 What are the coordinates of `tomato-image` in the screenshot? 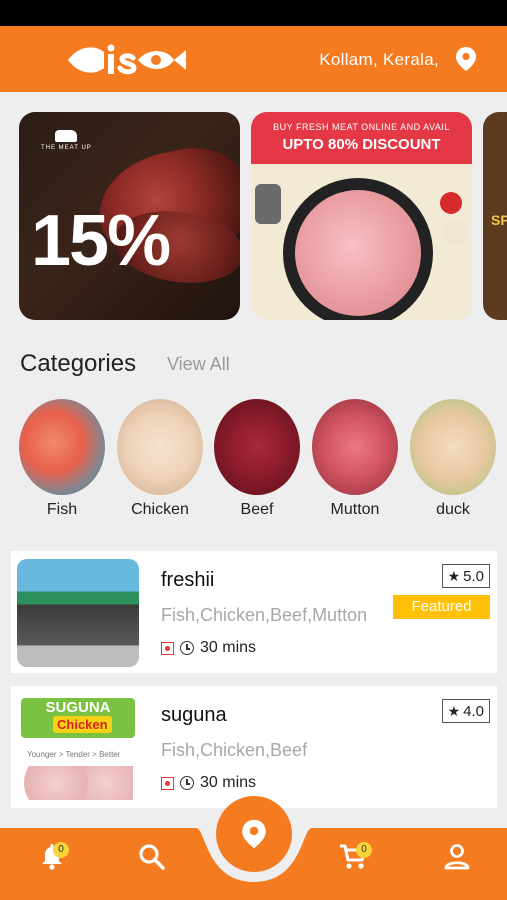 It's located at (451, 203).